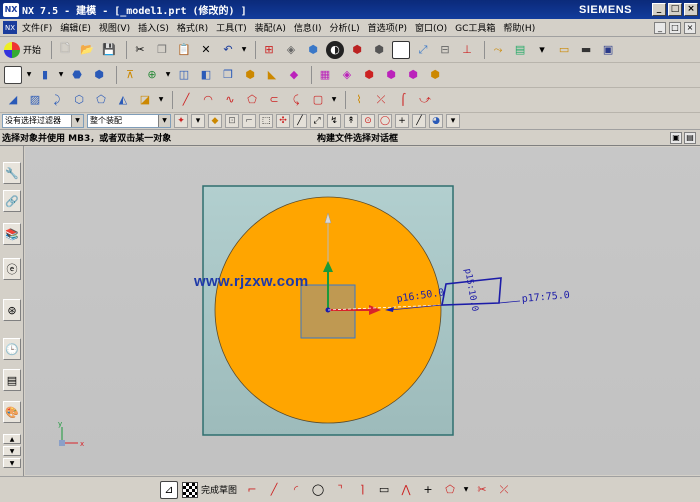 The height and width of the screenshot is (502, 700). I want to click on red-cube-icon: ⬢, so click(357, 50).